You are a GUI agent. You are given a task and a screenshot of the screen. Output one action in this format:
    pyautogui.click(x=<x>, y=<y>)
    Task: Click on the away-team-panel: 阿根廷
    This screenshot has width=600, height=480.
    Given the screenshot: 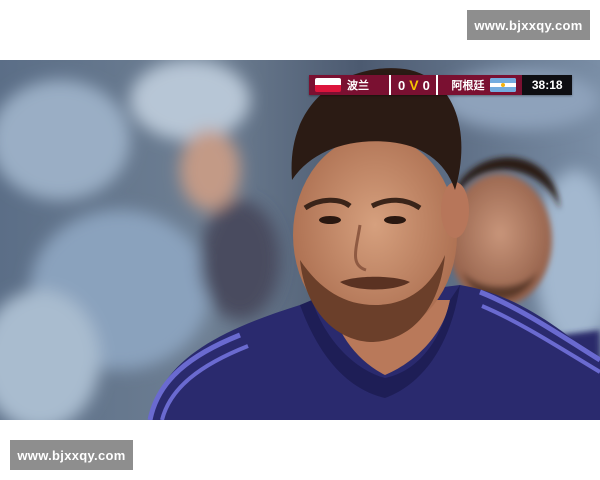 What is the action you would take?
    pyautogui.click(x=480, y=85)
    